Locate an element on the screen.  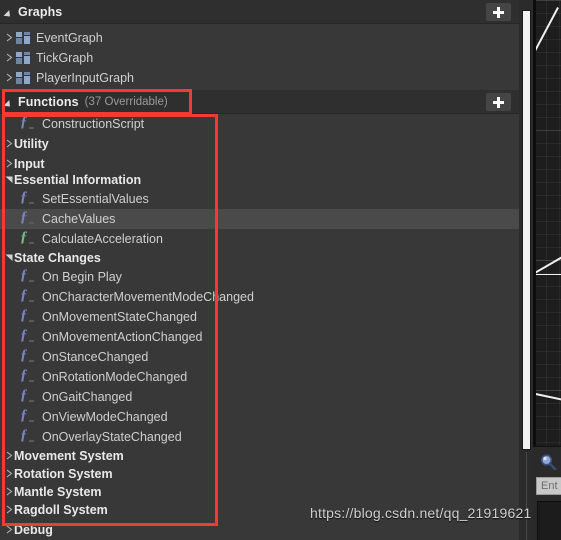
category-row-state-changes: State Changes is located at coordinates (259, 258).